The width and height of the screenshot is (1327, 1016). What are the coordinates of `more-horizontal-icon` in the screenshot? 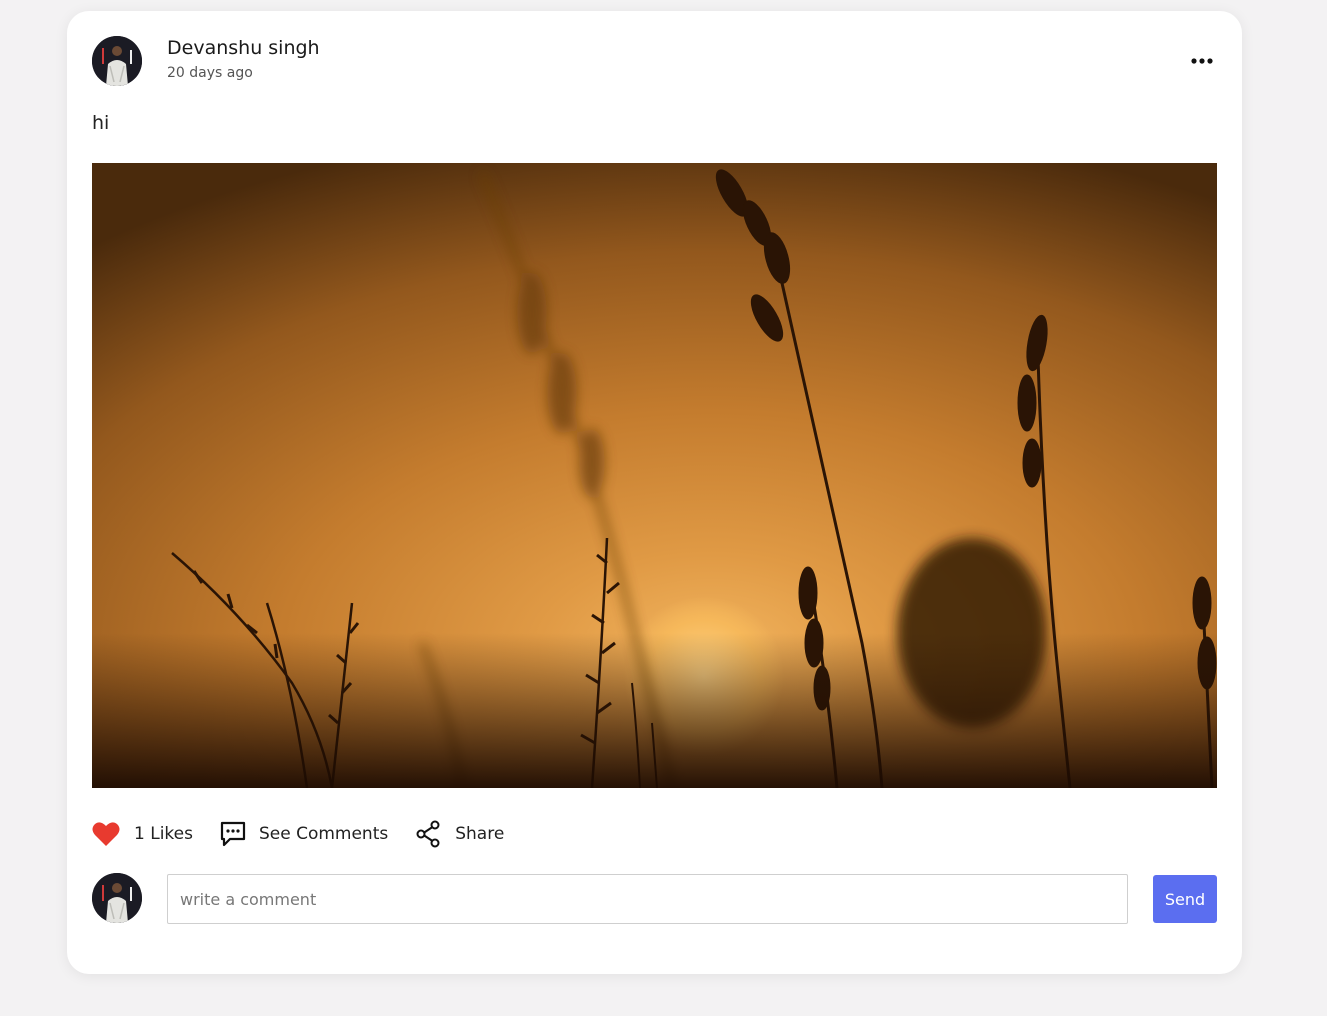 It's located at (1202, 61).